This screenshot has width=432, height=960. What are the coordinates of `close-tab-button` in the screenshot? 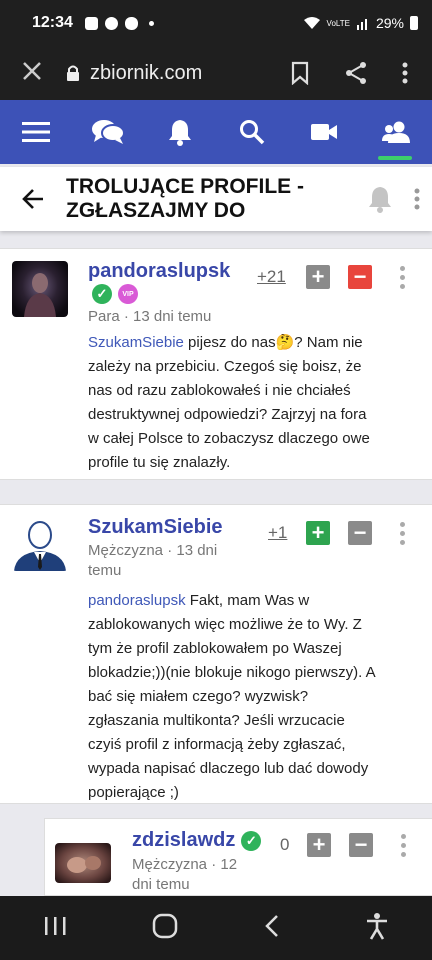 It's located at (32, 73).